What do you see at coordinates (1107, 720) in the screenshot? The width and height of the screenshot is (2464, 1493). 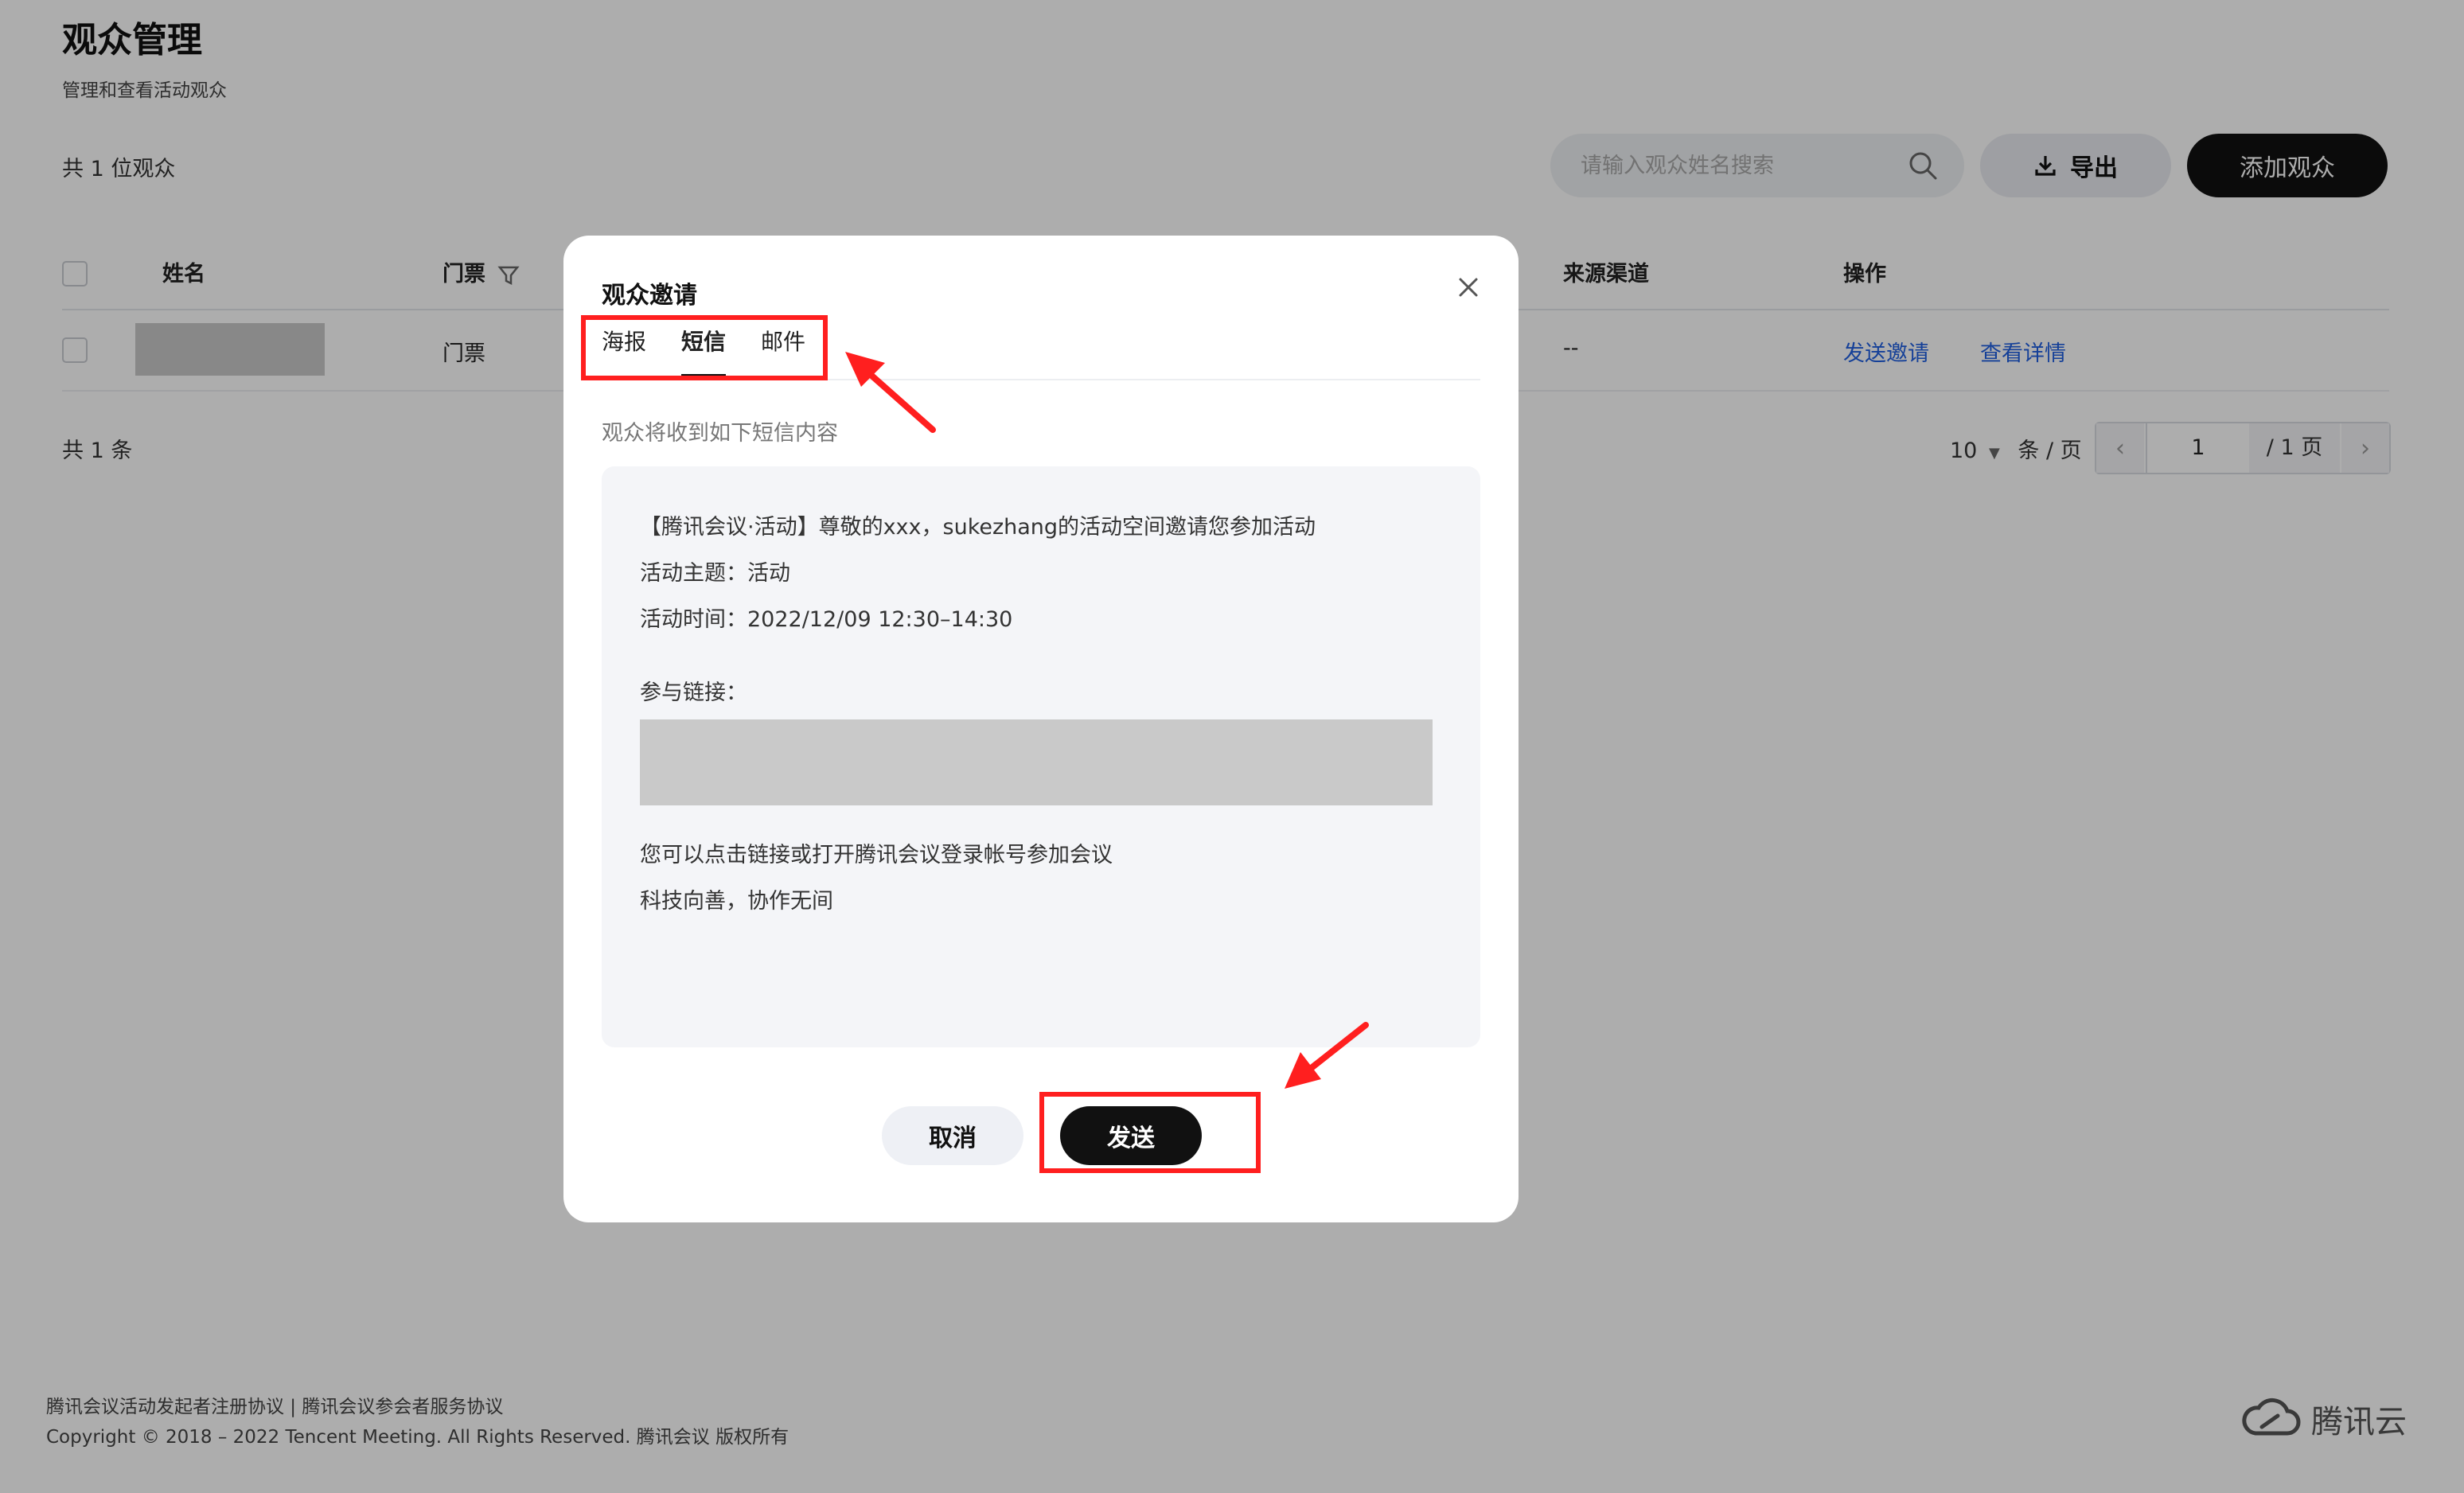 I see `annotation-arrows` at bounding box center [1107, 720].